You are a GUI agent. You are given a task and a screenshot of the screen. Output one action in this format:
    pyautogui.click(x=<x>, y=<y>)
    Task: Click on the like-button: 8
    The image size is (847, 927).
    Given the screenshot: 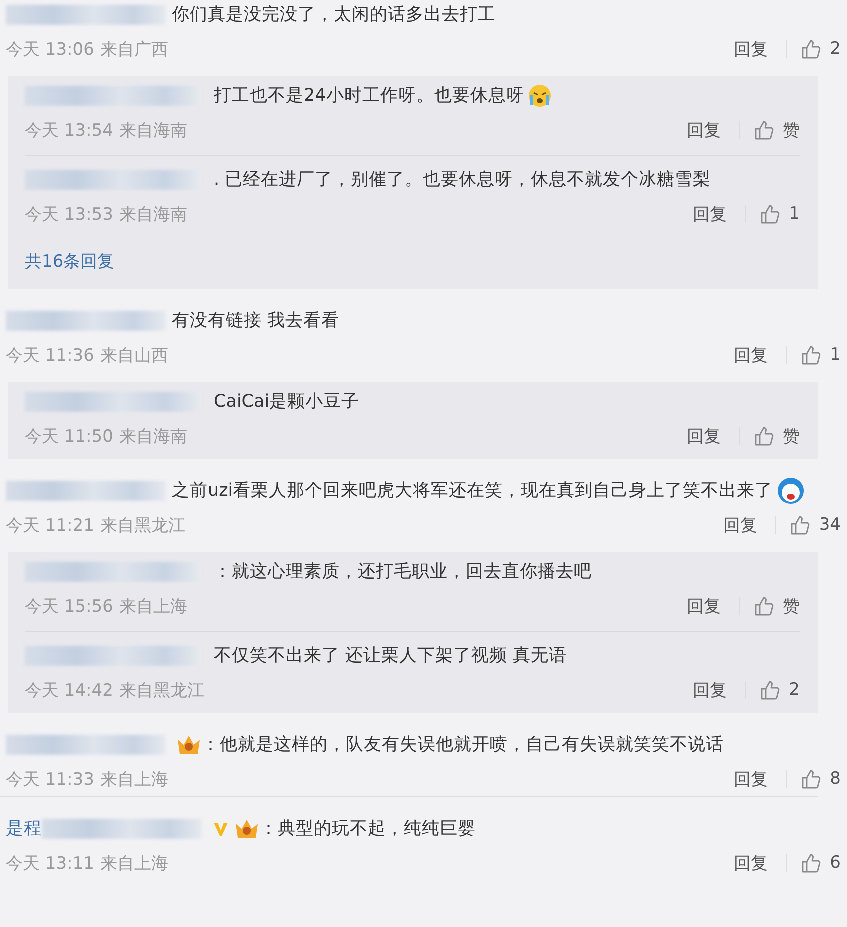 What is the action you would take?
    pyautogui.click(x=821, y=779)
    